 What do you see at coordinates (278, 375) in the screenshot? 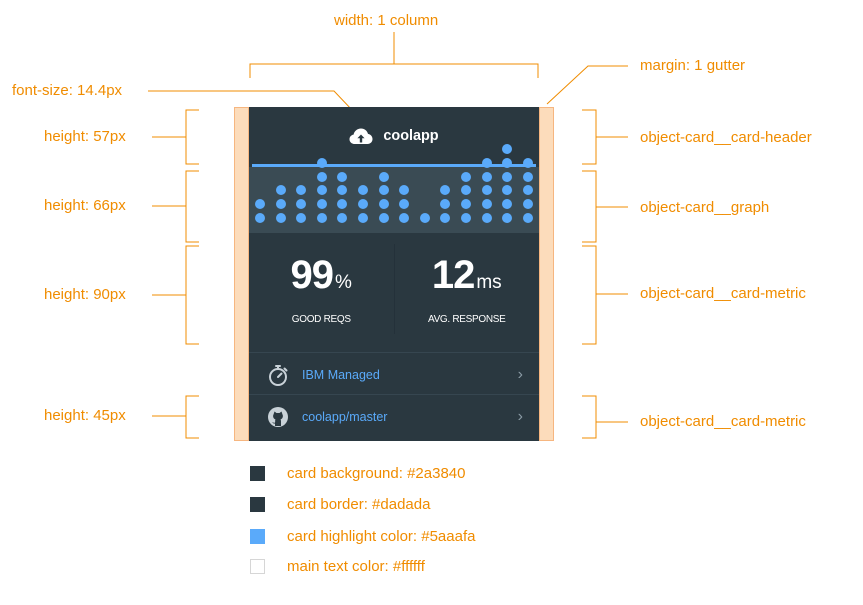
I see `stopwatch-icon` at bounding box center [278, 375].